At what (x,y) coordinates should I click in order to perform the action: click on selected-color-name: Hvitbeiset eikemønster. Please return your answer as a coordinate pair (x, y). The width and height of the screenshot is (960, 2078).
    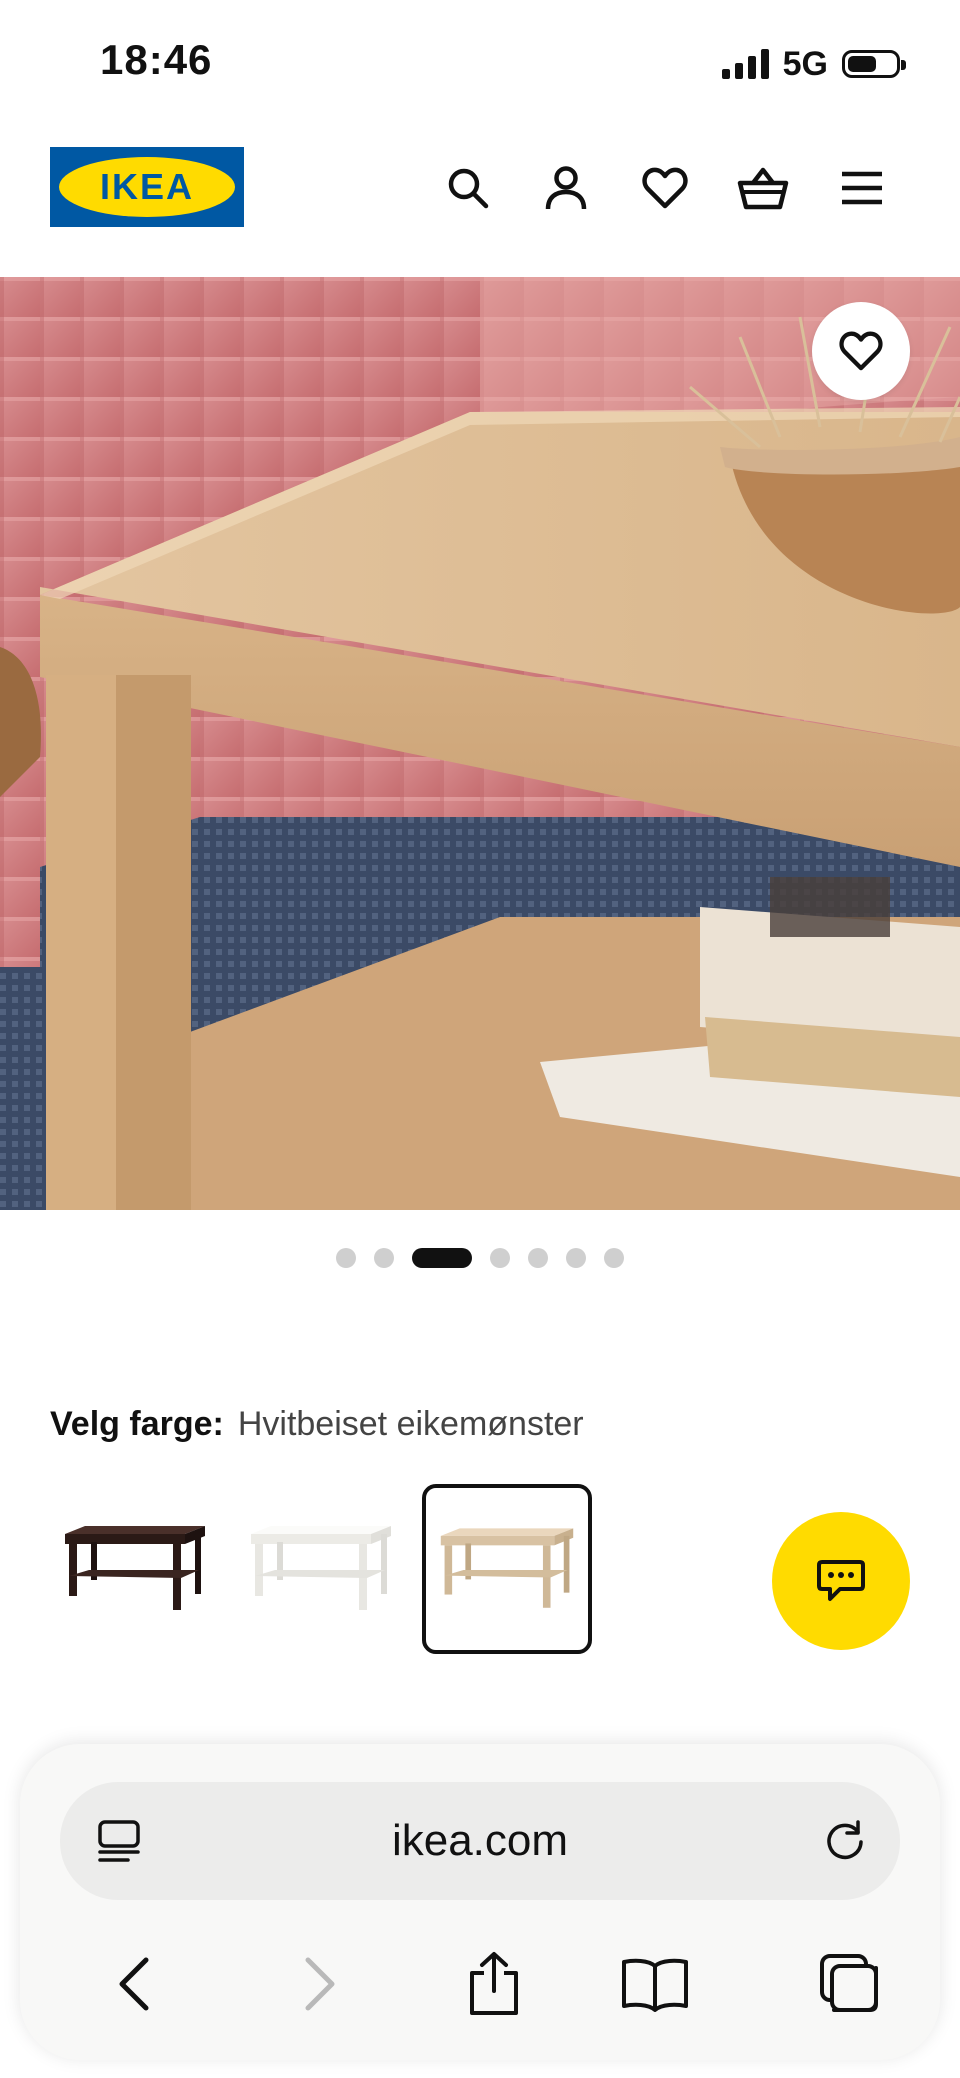
    Looking at the image, I should click on (410, 1424).